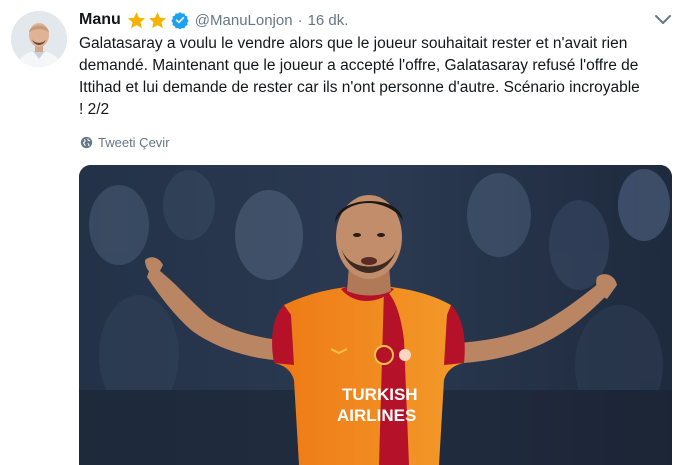  Describe the element at coordinates (376, 415) in the screenshot. I see `jersey-sponsor-line: AIRLINES` at that location.